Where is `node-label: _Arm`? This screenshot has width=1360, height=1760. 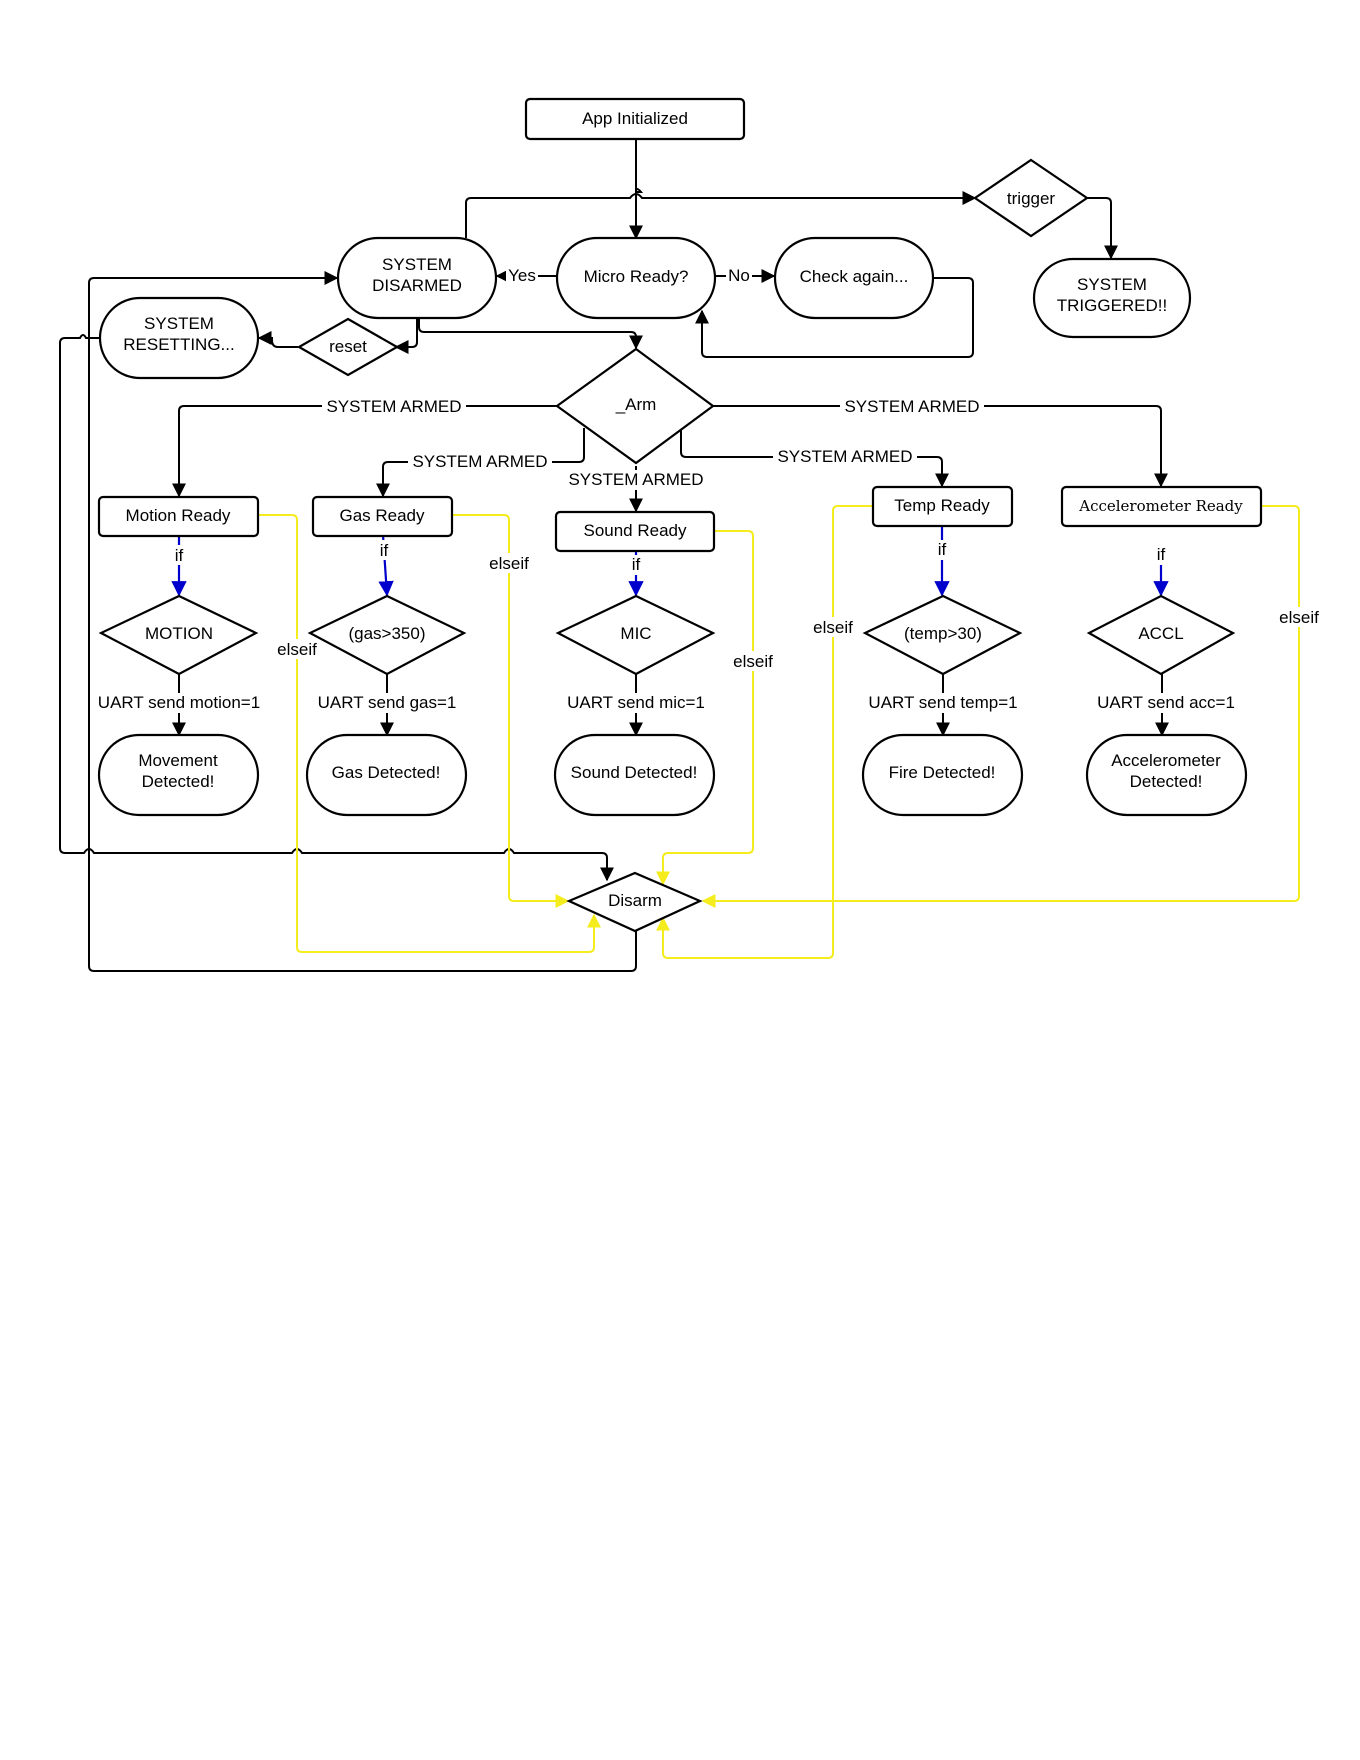 node-label: _Arm is located at coordinates (636, 404).